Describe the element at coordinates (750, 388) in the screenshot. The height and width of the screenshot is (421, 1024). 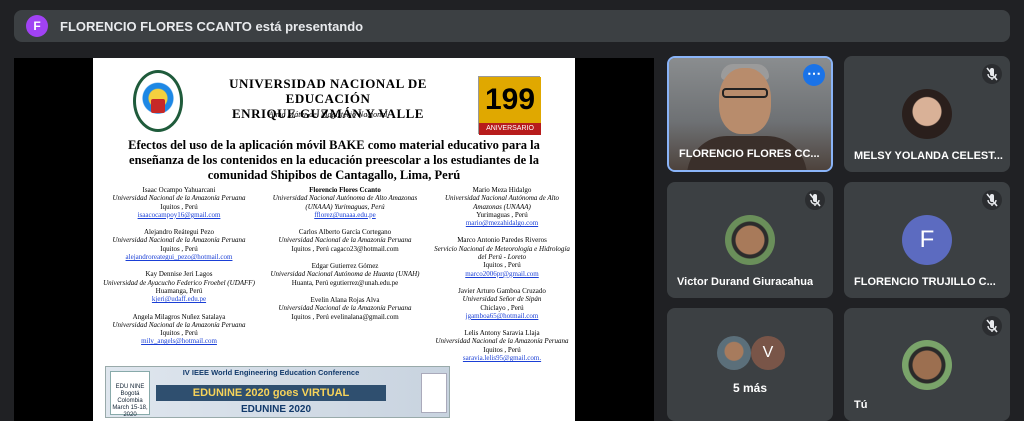
I see `more-participants-count: 5 más` at that location.